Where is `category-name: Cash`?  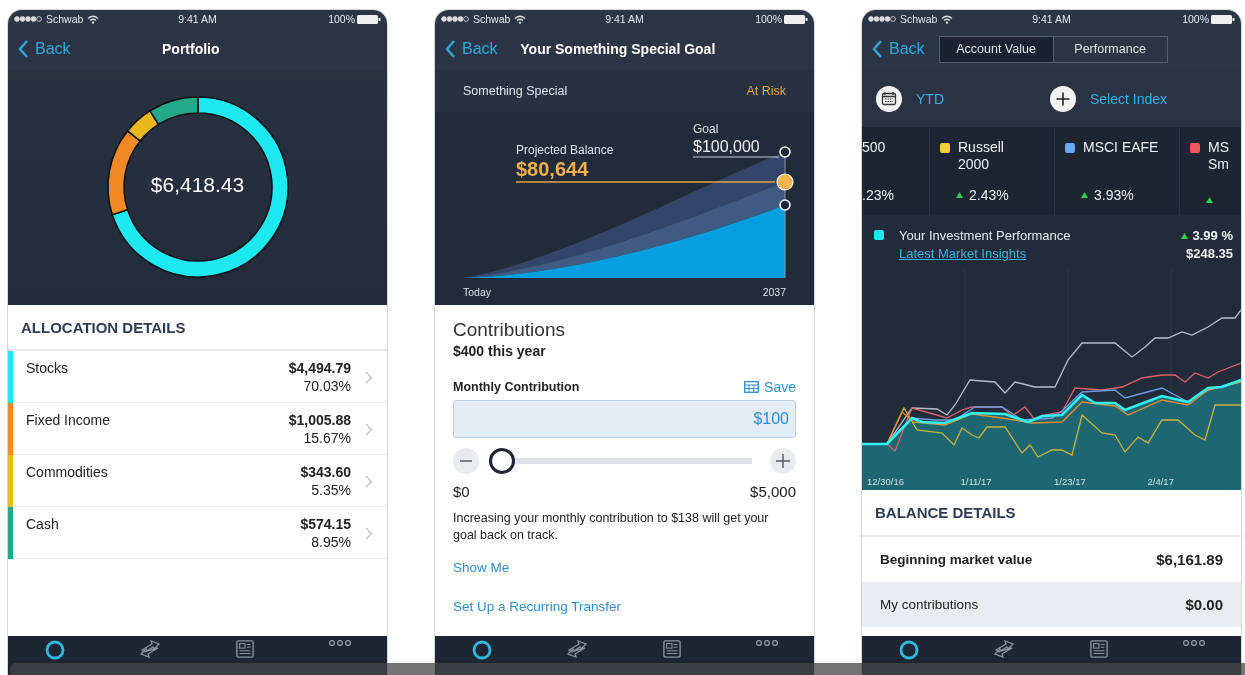
category-name: Cash is located at coordinates (42, 523).